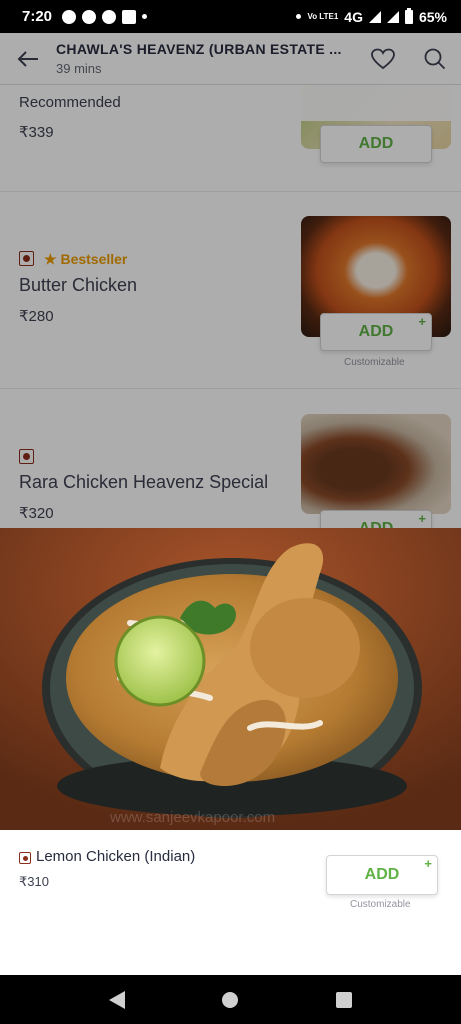 The height and width of the screenshot is (1024, 461). I want to click on nav-home-icon, so click(230, 999).